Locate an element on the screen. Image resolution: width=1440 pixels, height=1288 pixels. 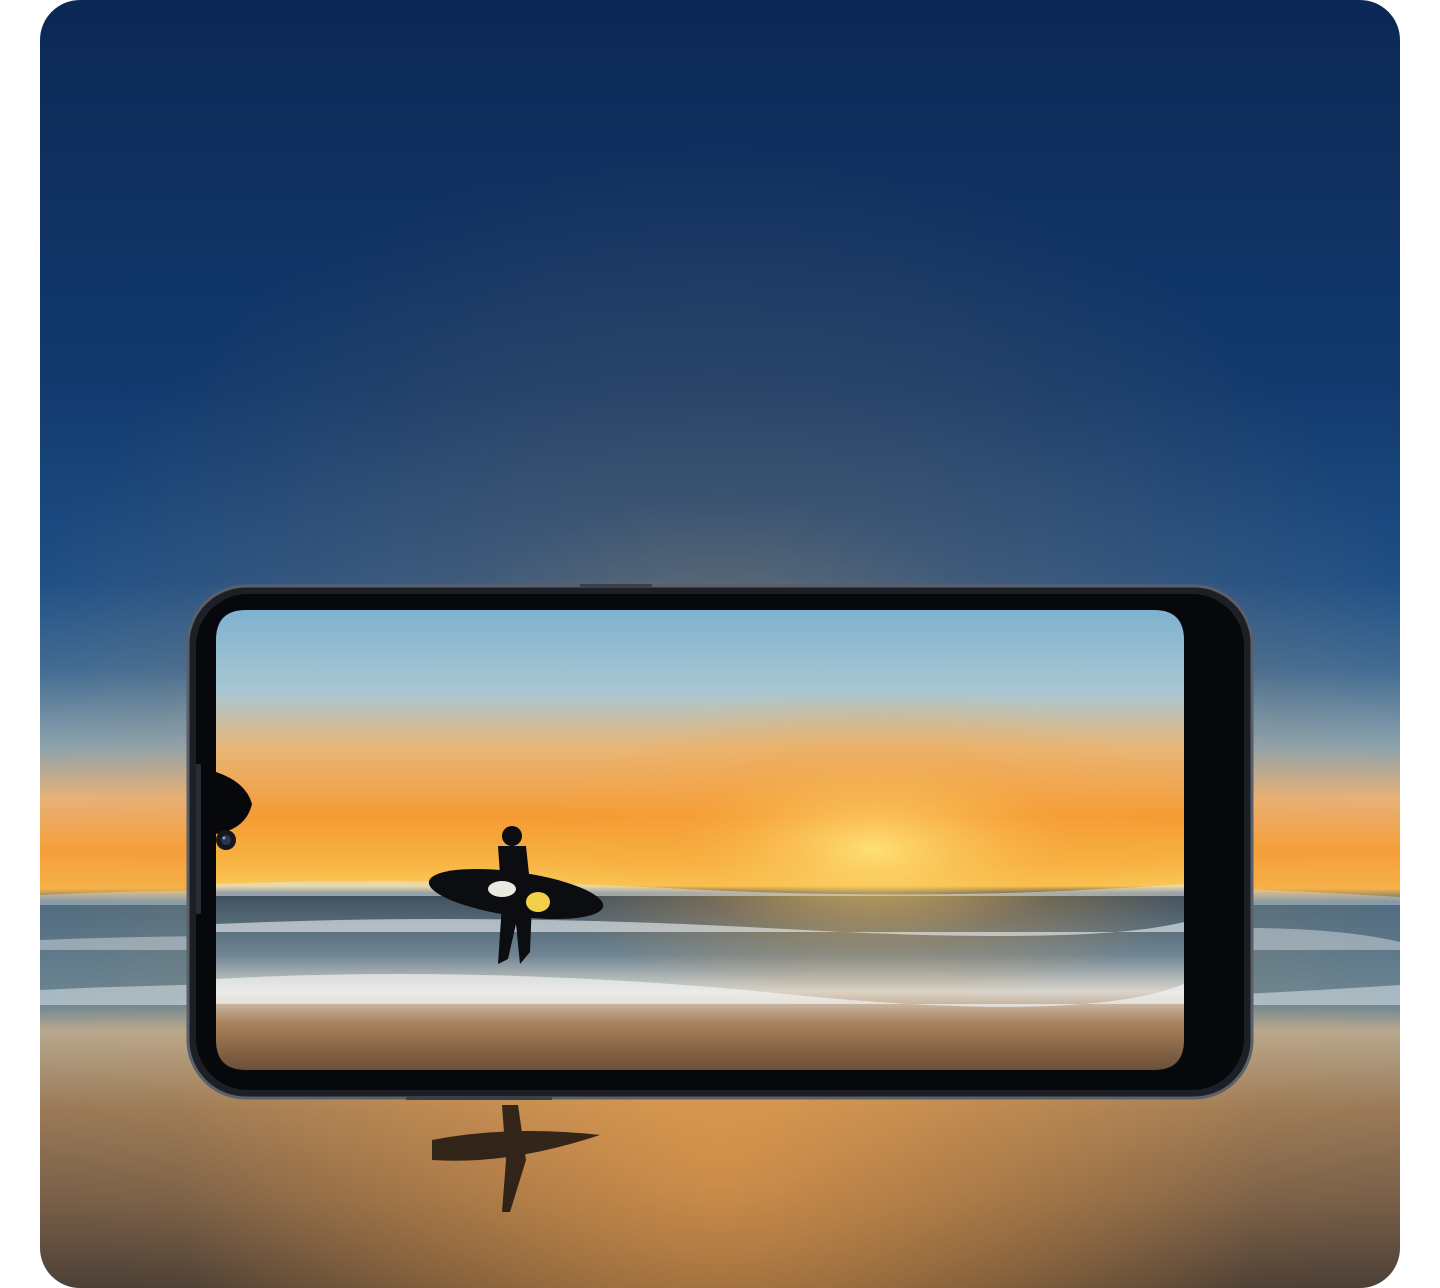
front-camera-icon is located at coordinates (226, 840).